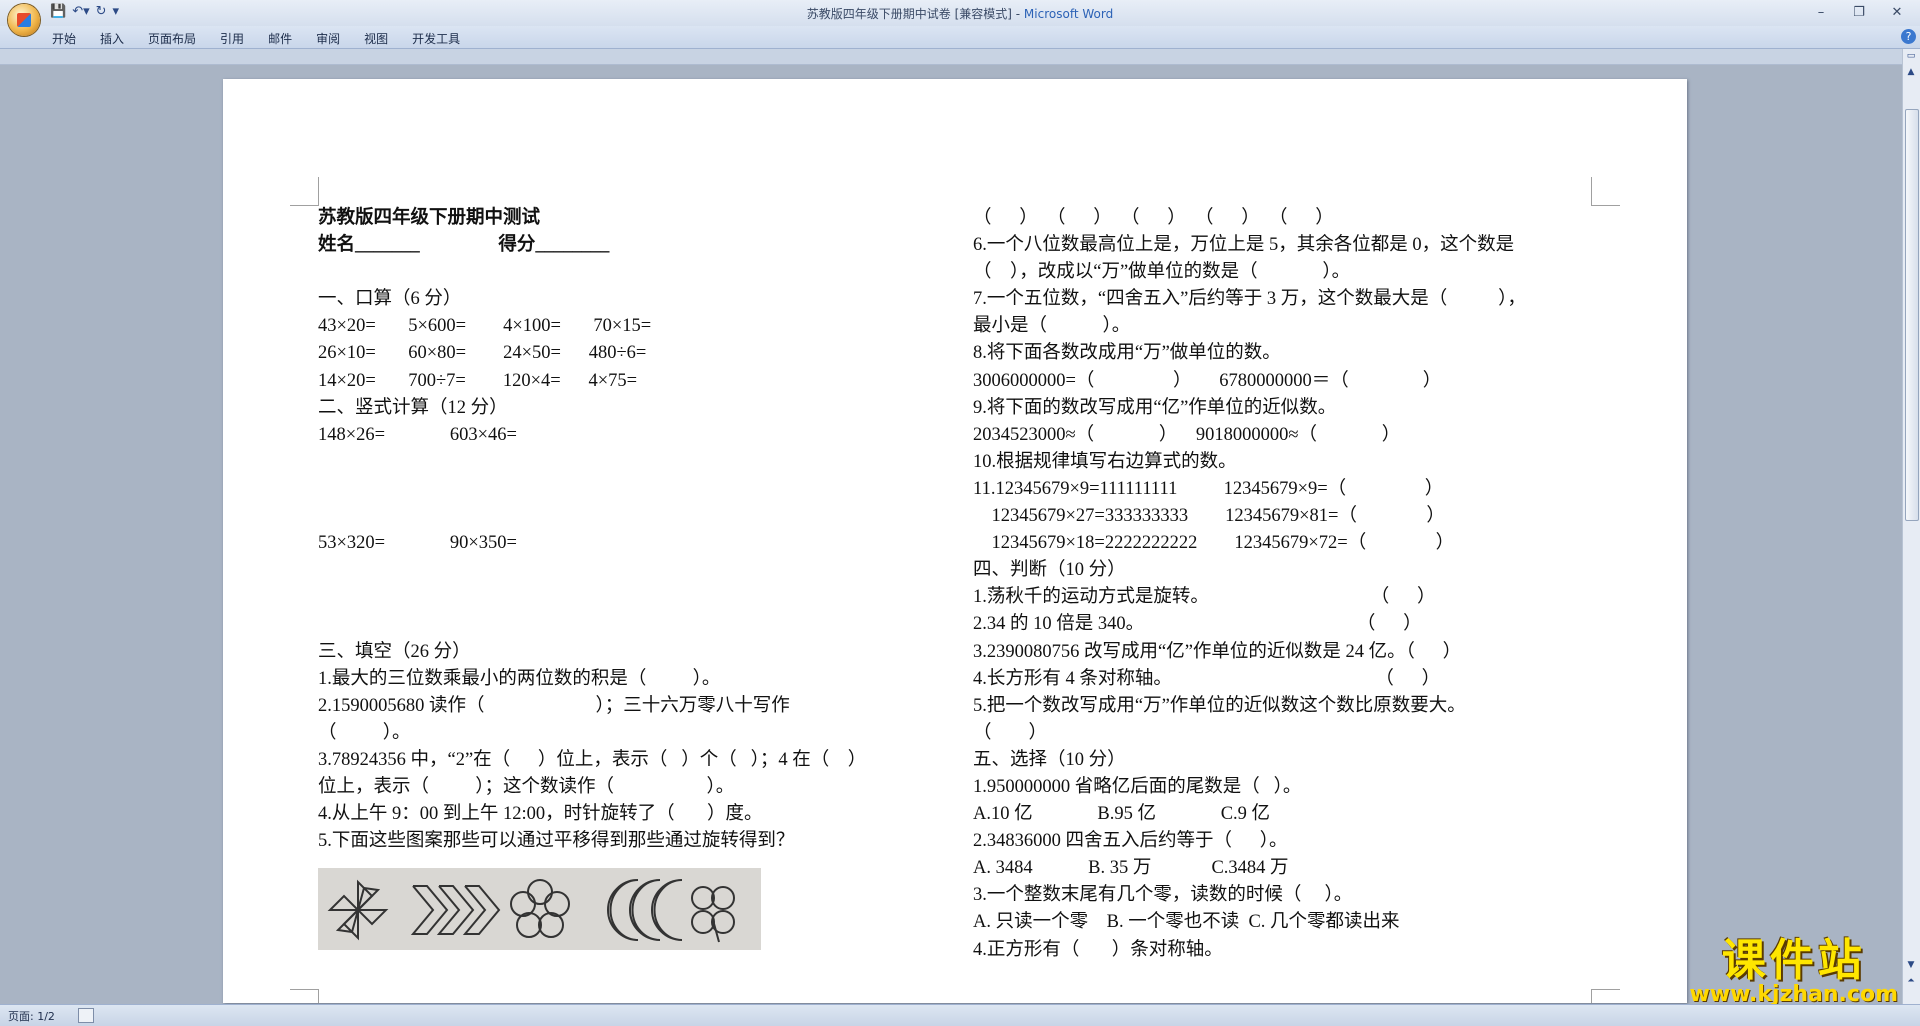 This screenshot has height=1026, width=1920. I want to click on tab-6: 视图, so click(376, 38).